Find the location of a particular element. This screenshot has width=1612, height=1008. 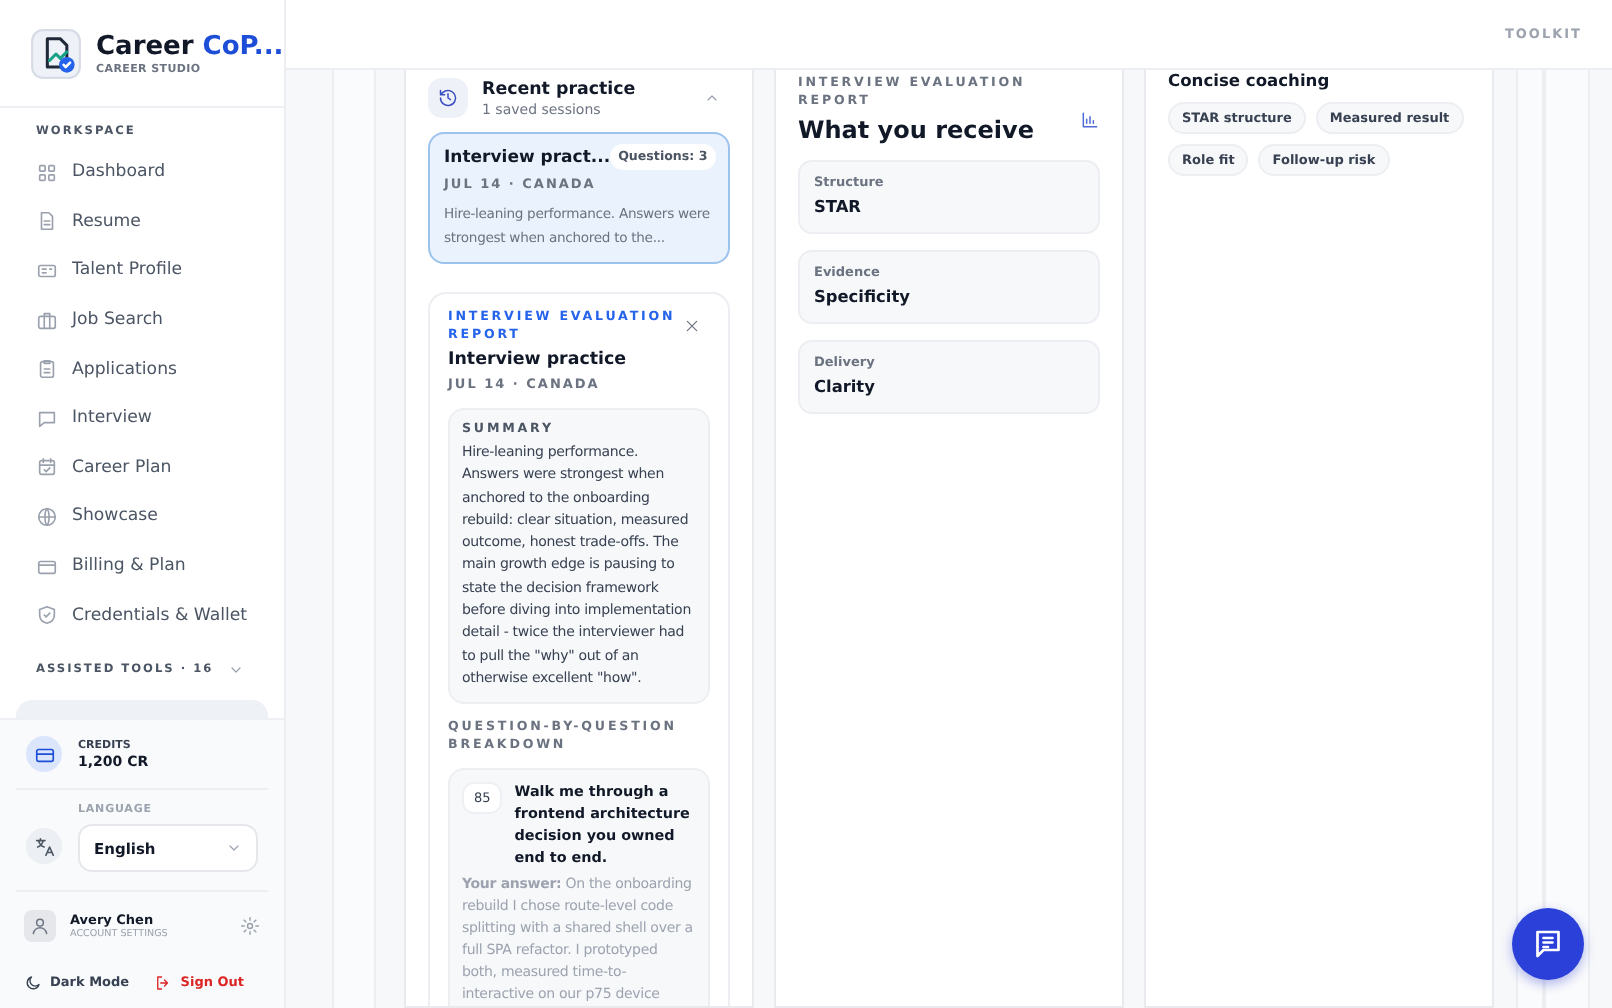

section-title: Recent practice is located at coordinates (560, 89).